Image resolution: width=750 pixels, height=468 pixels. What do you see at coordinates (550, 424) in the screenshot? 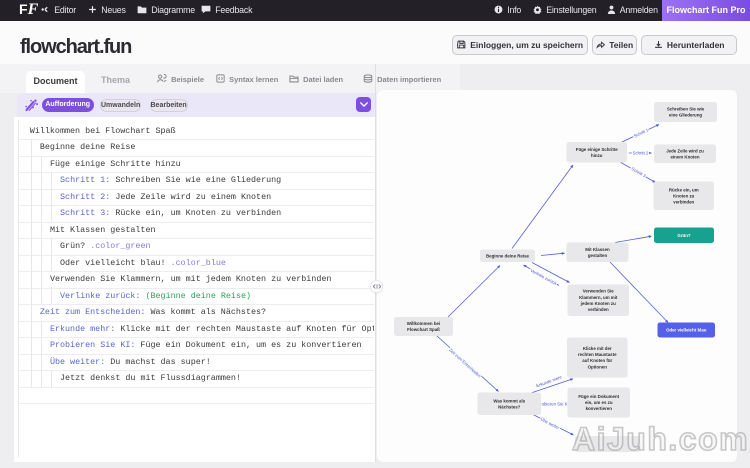
I see `svg-text: Übe weiter` at bounding box center [550, 424].